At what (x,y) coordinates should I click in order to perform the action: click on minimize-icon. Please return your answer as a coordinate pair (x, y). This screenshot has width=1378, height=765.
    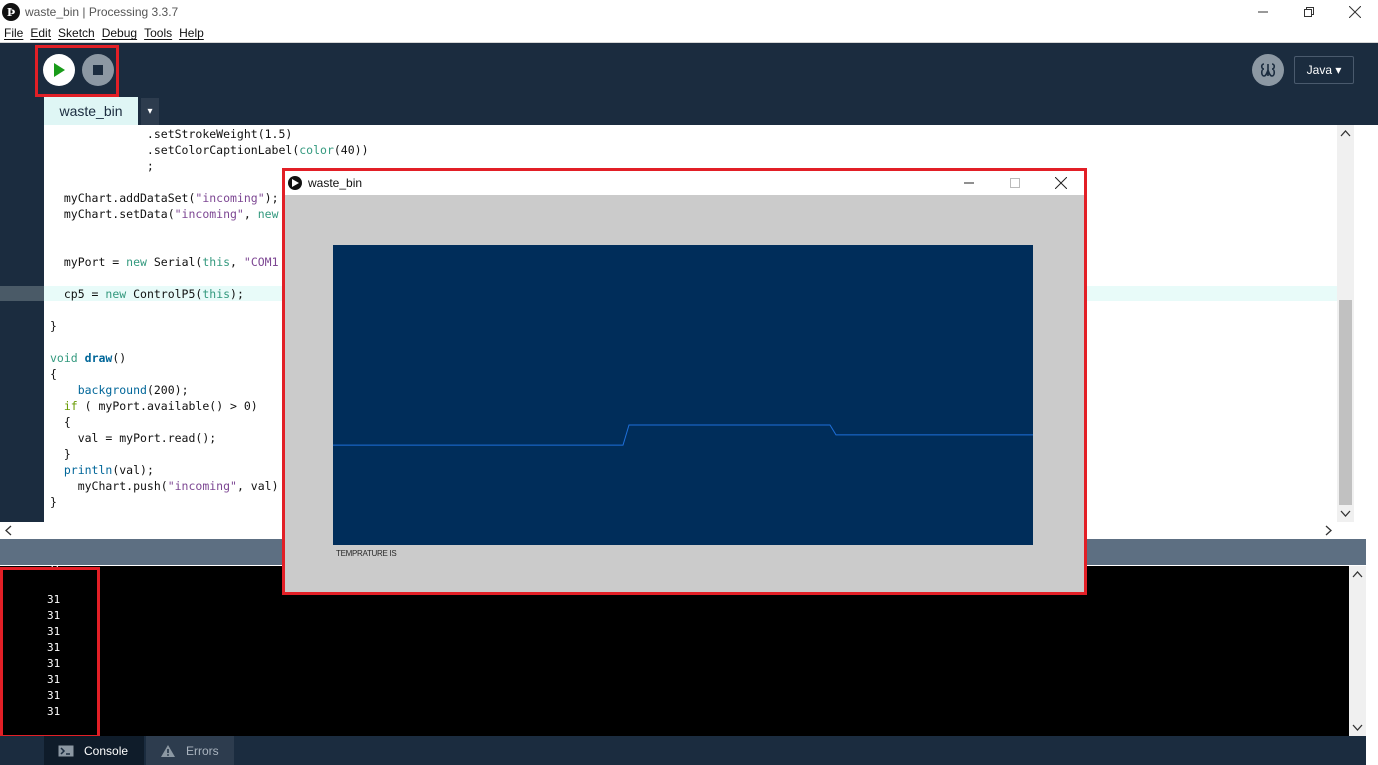
    Looking at the image, I should click on (1263, 12).